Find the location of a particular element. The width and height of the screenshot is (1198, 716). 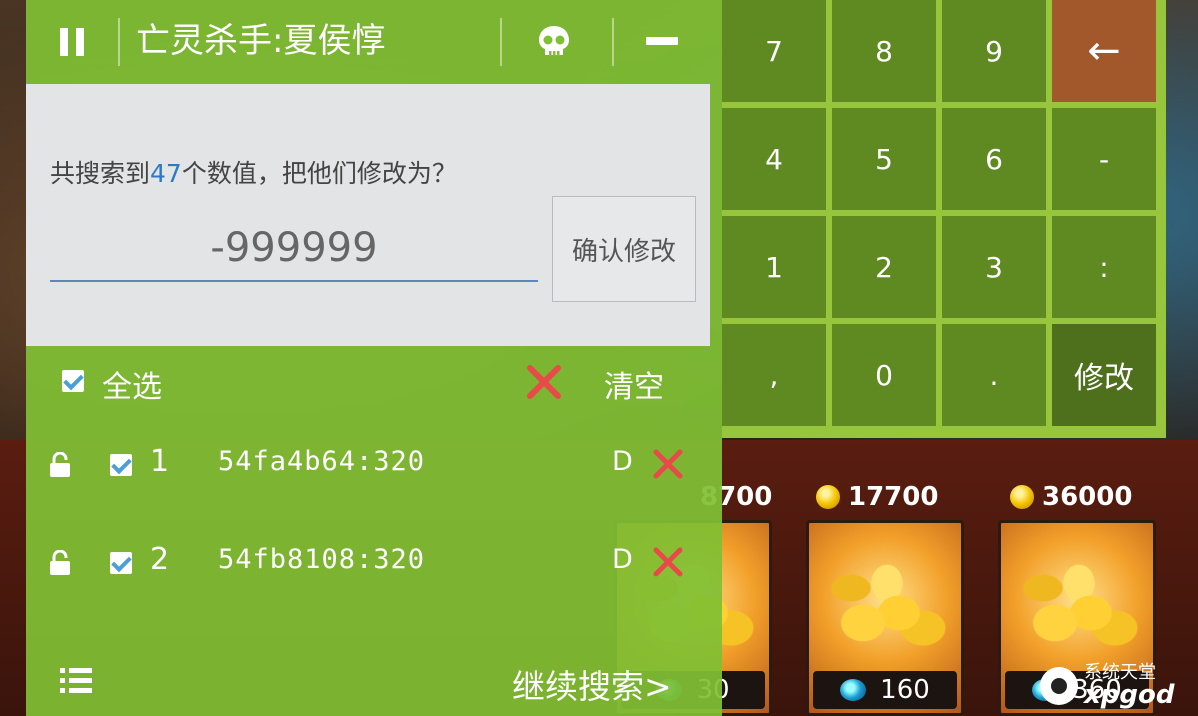

titlebar: 亡灵杀手:夏侯惇 is located at coordinates (374, 42).